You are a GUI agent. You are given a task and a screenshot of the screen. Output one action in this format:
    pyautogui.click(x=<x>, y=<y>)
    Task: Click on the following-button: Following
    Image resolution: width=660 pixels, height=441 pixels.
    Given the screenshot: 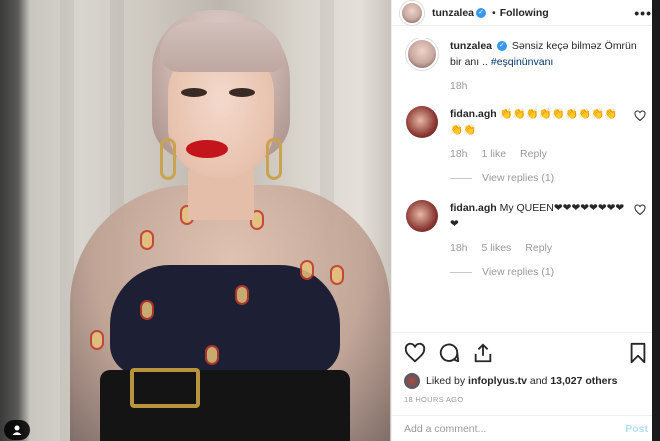 What is the action you would take?
    pyautogui.click(x=524, y=13)
    